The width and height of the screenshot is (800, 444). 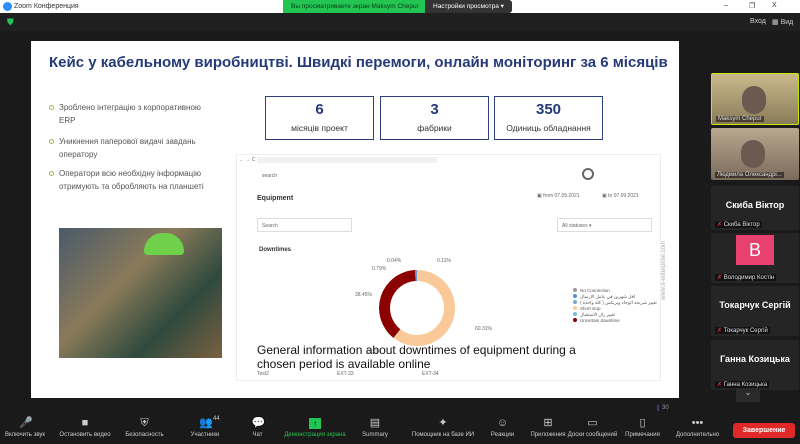 What do you see at coordinates (752, 6) in the screenshot?
I see `restore-button: ❐` at bounding box center [752, 6].